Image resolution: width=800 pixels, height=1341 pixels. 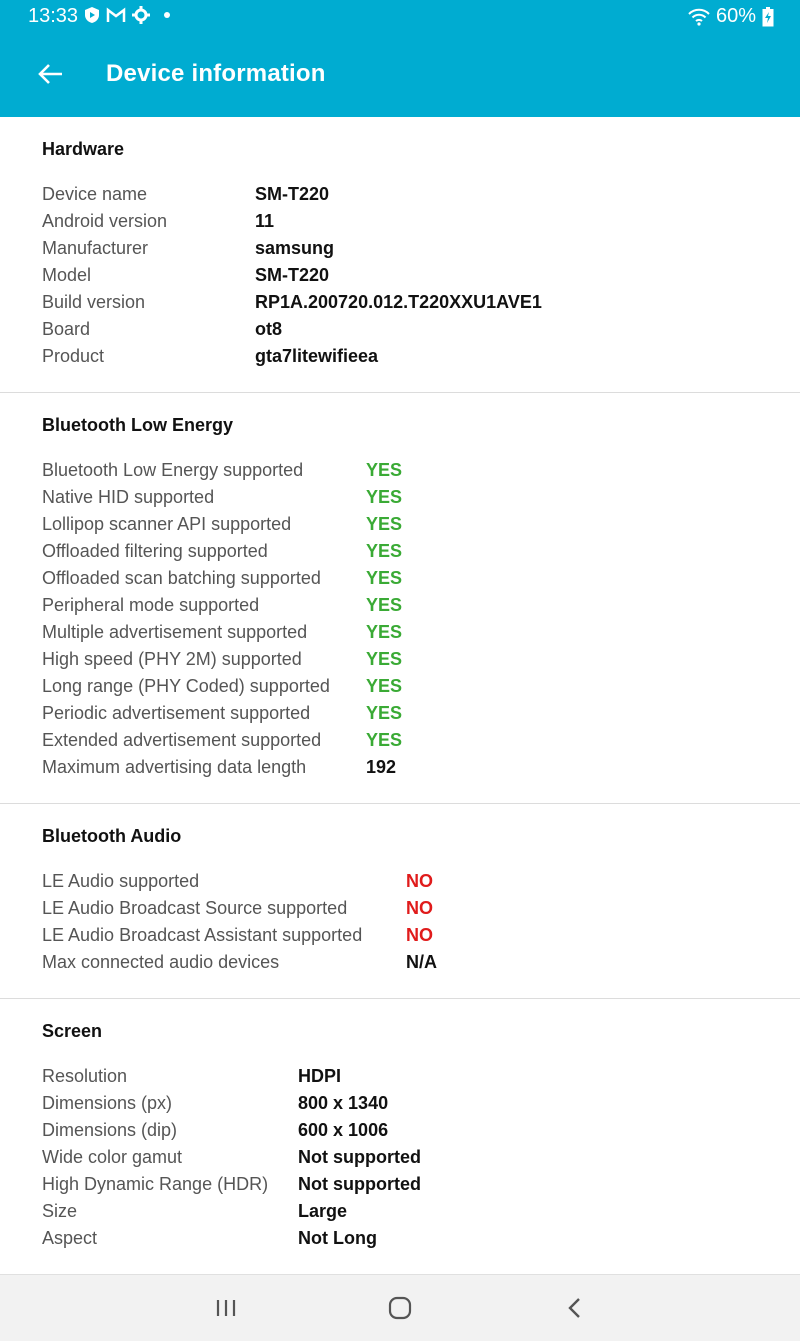 What do you see at coordinates (337, 1238) in the screenshot?
I see `info-value: Not Long` at bounding box center [337, 1238].